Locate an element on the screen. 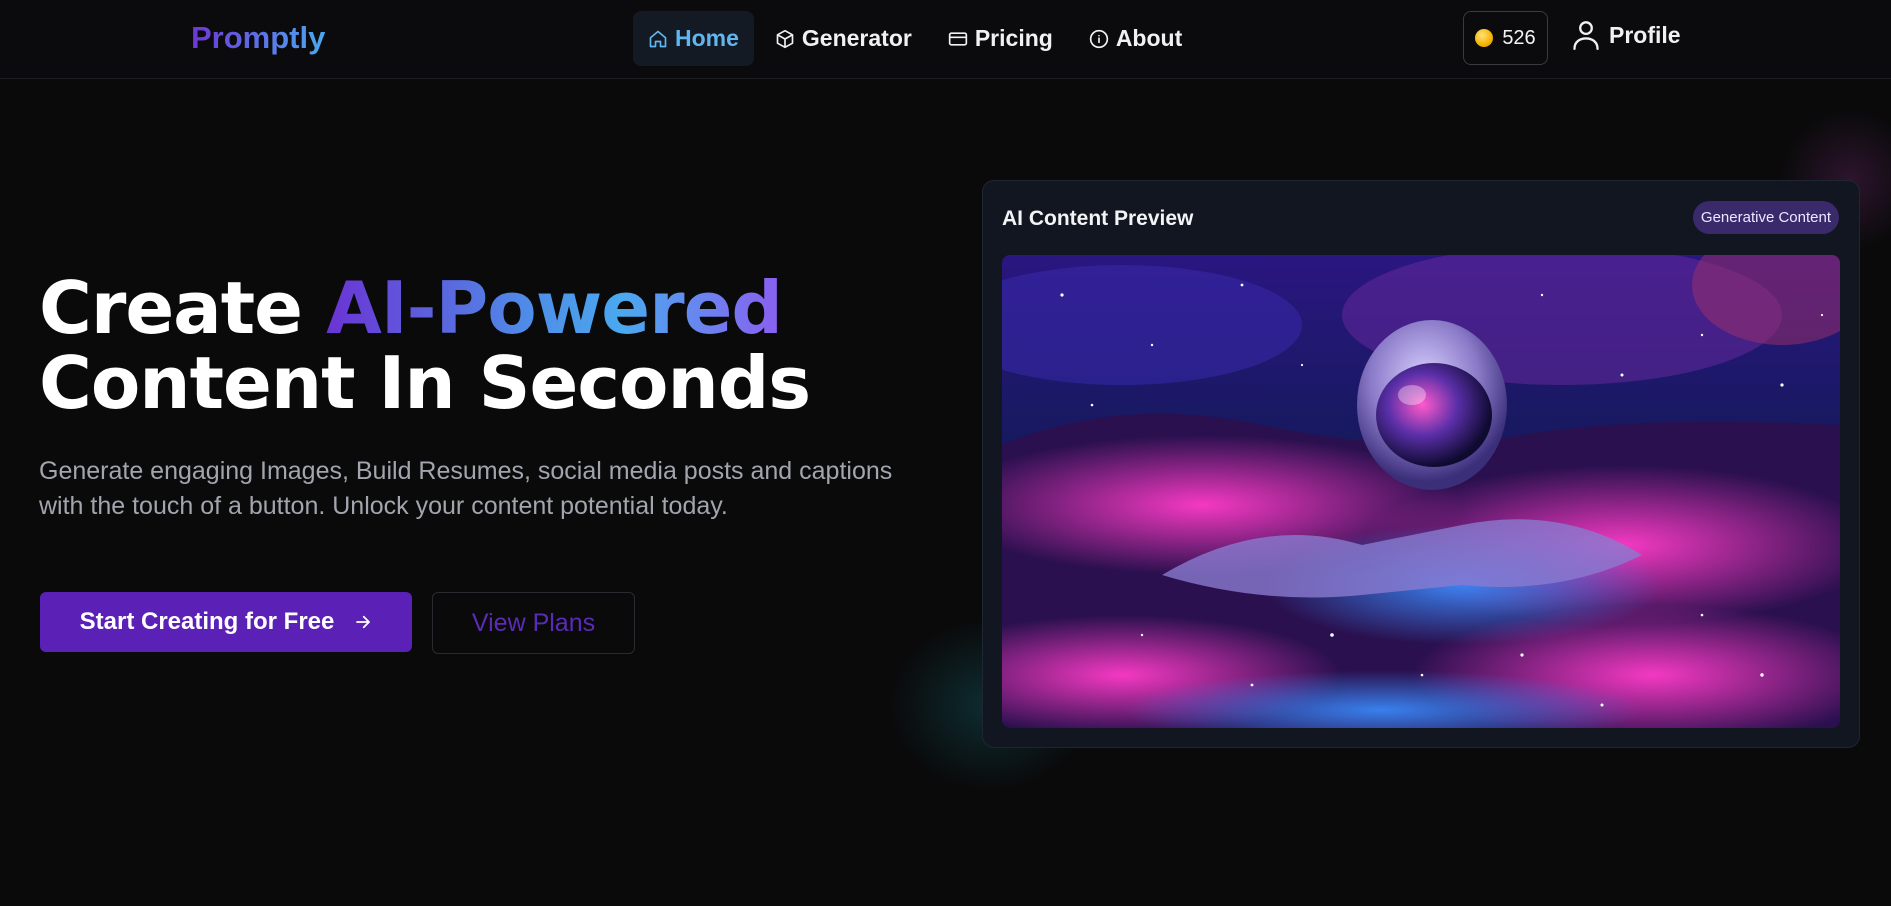 The width and height of the screenshot is (1891, 906). nav-about: About is located at coordinates (1135, 38).